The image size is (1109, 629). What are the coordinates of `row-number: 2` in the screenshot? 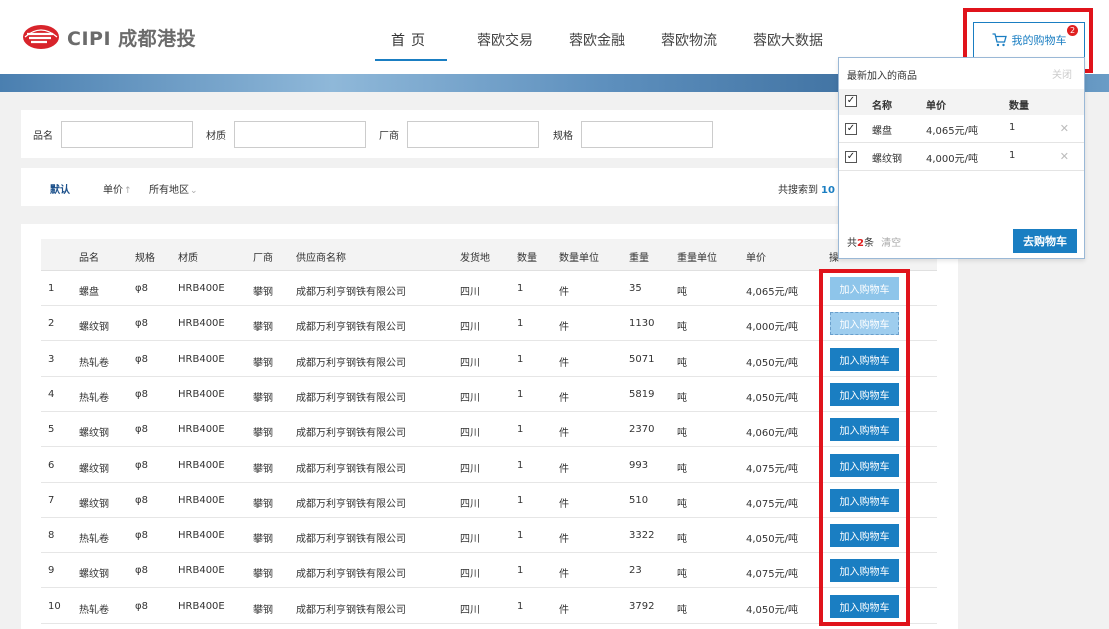 It's located at (51, 324).